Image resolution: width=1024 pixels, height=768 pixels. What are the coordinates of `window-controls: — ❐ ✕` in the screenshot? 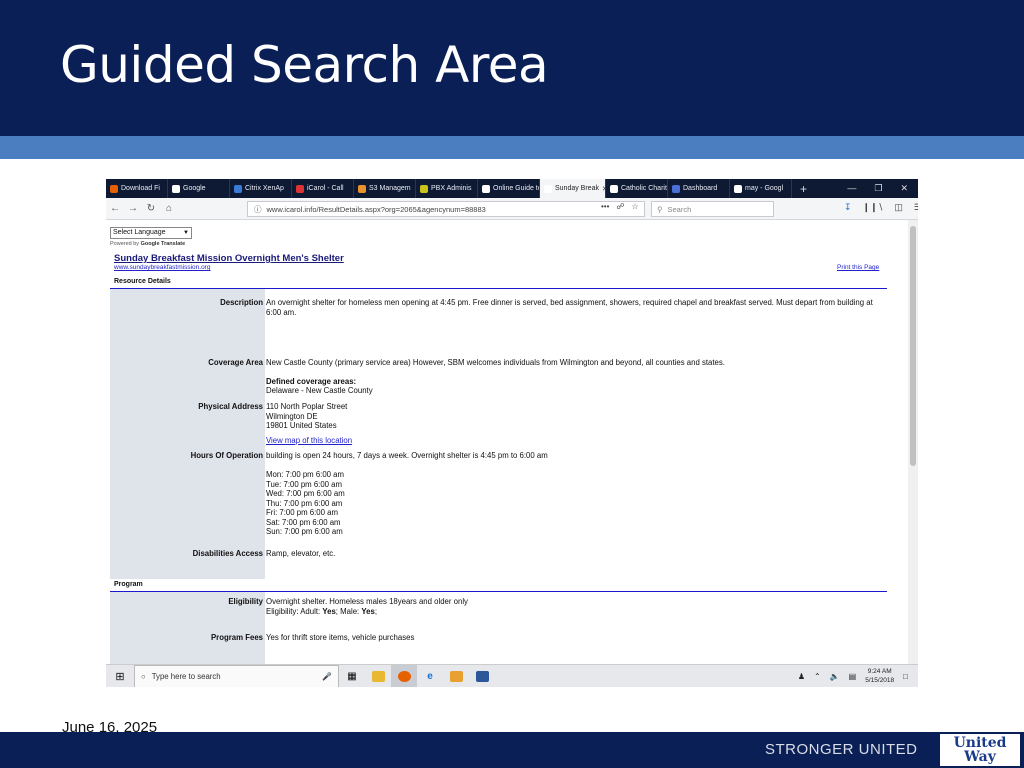 It's located at (882, 188).